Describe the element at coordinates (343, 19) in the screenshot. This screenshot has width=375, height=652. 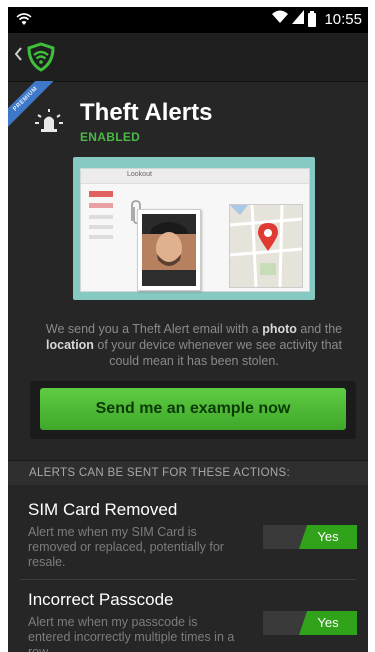
I see `clock: 10:55` at that location.